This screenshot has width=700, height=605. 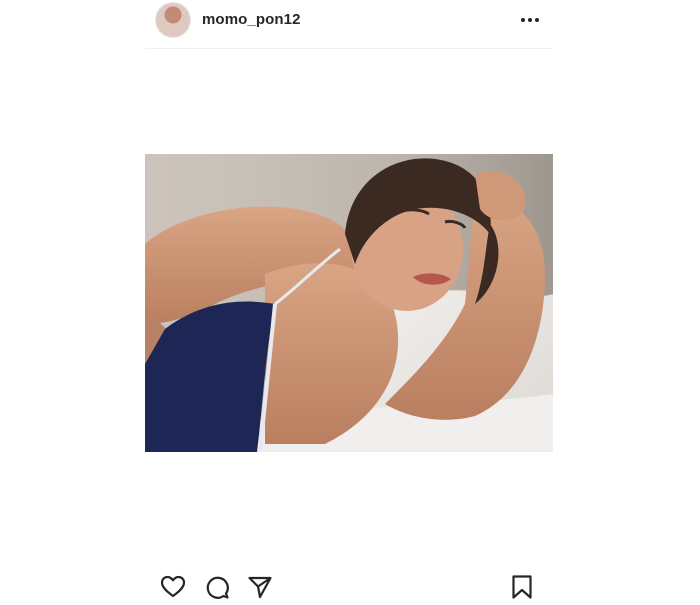 I want to click on post-actions, so click(x=349, y=584).